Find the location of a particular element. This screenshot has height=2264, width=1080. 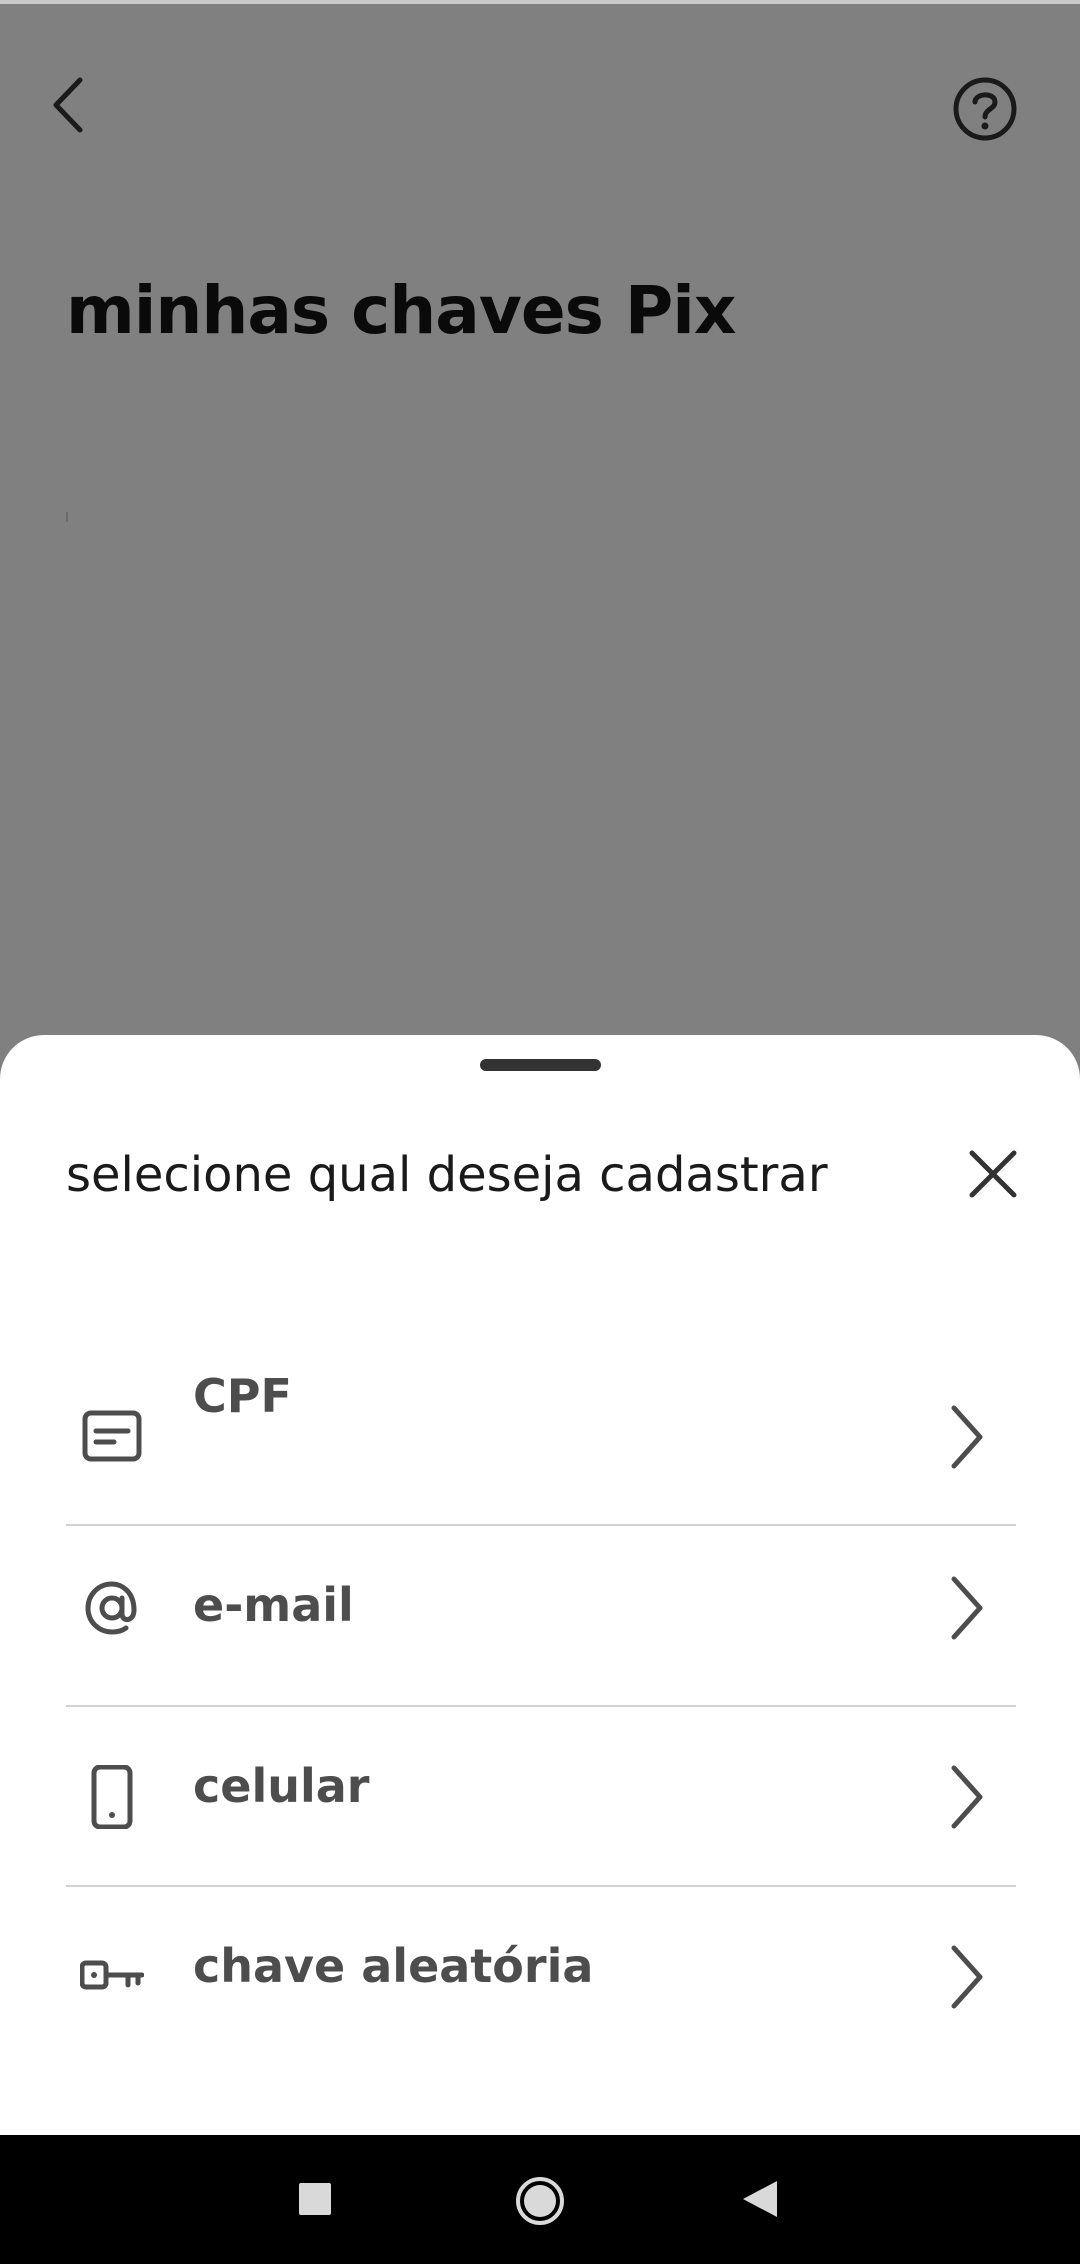

document-card-icon is located at coordinates (112, 1436).